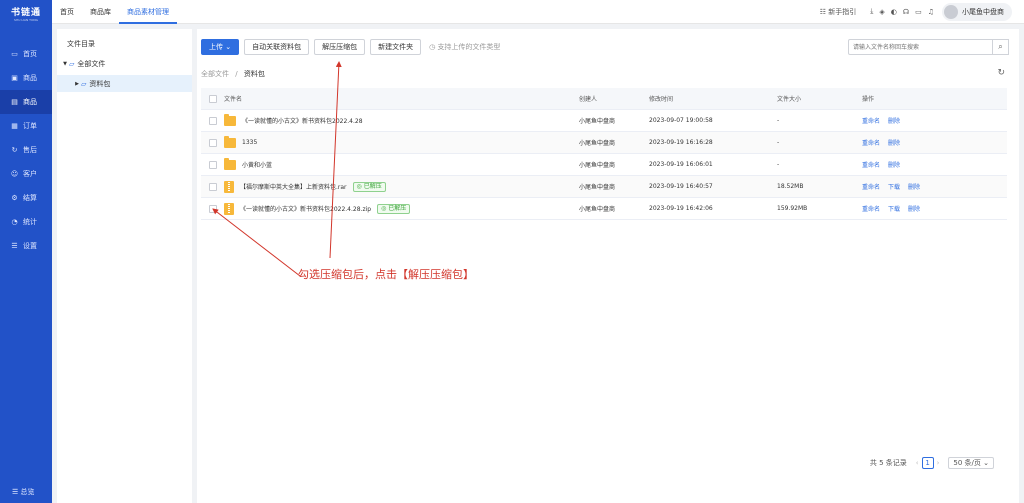 This screenshot has width=1024, height=503. I want to click on file-name: 1335, so click(249, 142).